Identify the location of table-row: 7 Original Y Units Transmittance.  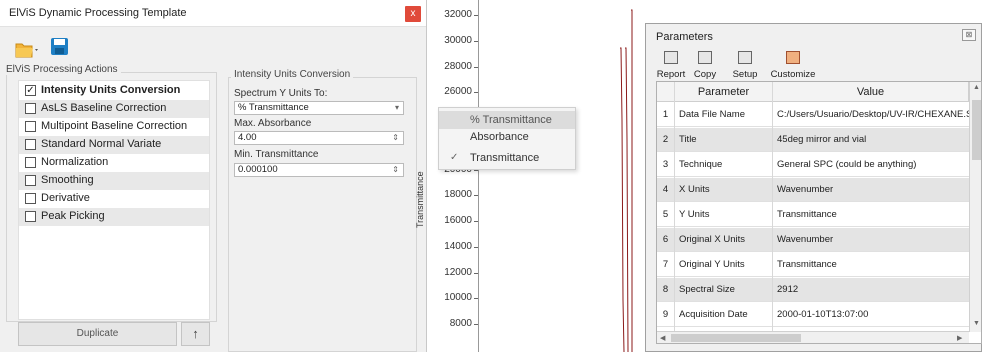
(813, 265).